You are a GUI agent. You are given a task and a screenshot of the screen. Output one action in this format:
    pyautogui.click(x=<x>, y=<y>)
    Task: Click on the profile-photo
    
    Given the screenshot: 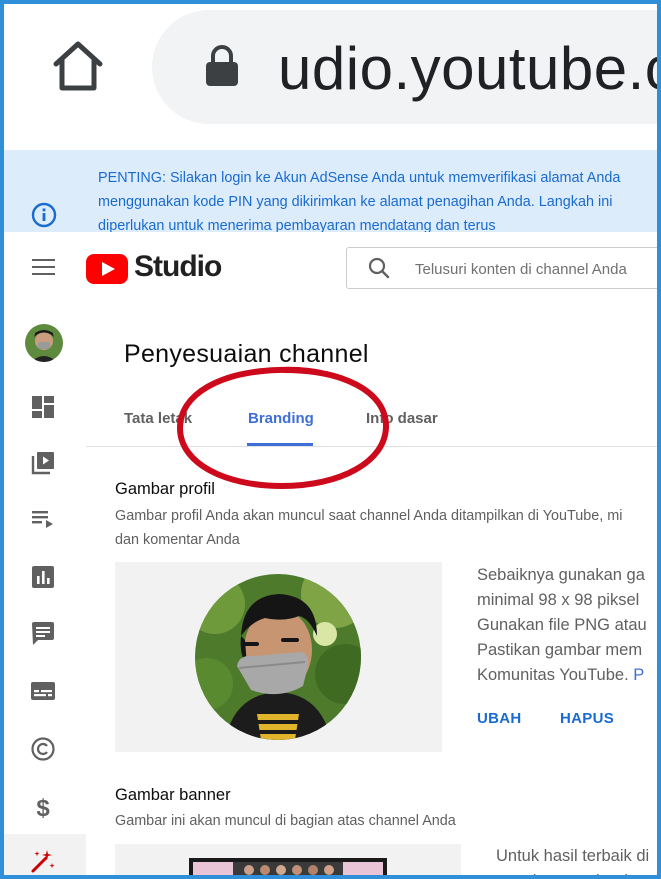 What is the action you would take?
    pyautogui.click(x=278, y=657)
    